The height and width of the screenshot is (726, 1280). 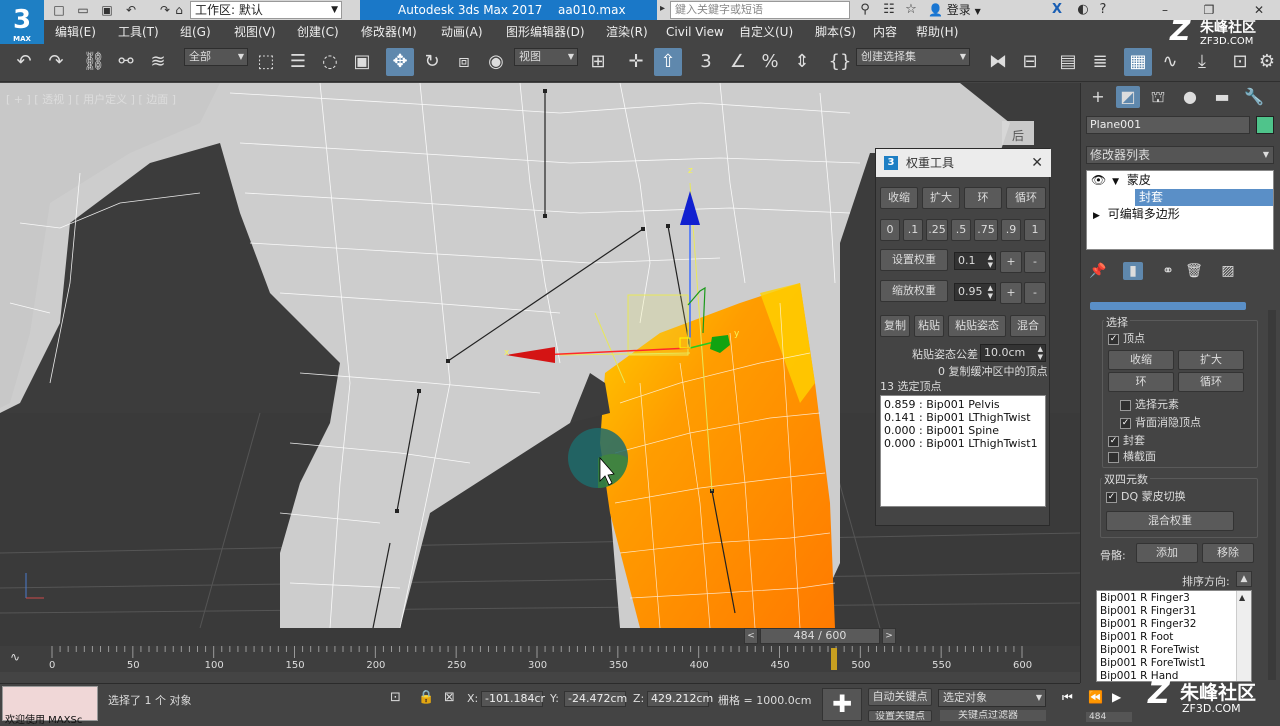 I want to click on keyboard-shortcut-override-icon: ⇧, so click(x=668, y=62).